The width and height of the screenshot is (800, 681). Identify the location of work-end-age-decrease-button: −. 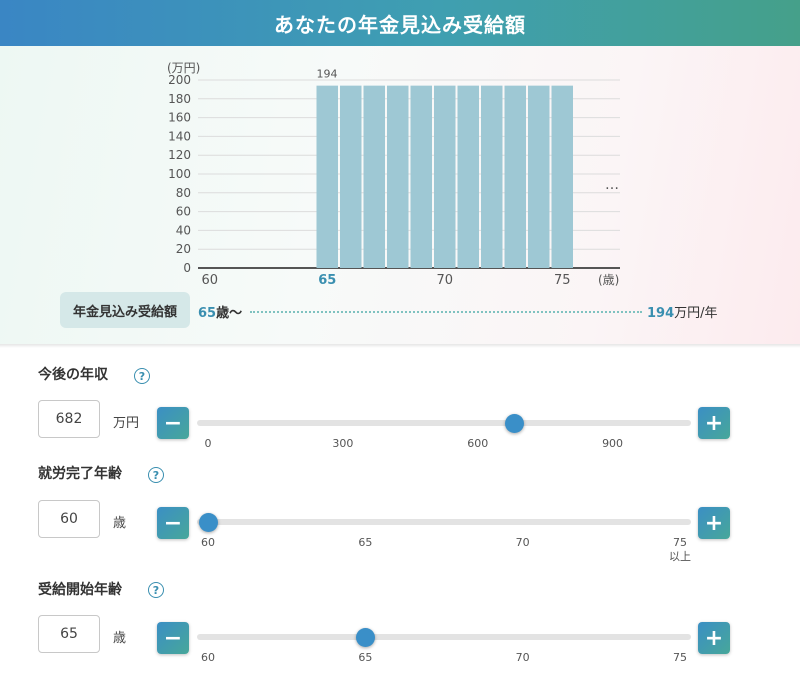
(173, 523).